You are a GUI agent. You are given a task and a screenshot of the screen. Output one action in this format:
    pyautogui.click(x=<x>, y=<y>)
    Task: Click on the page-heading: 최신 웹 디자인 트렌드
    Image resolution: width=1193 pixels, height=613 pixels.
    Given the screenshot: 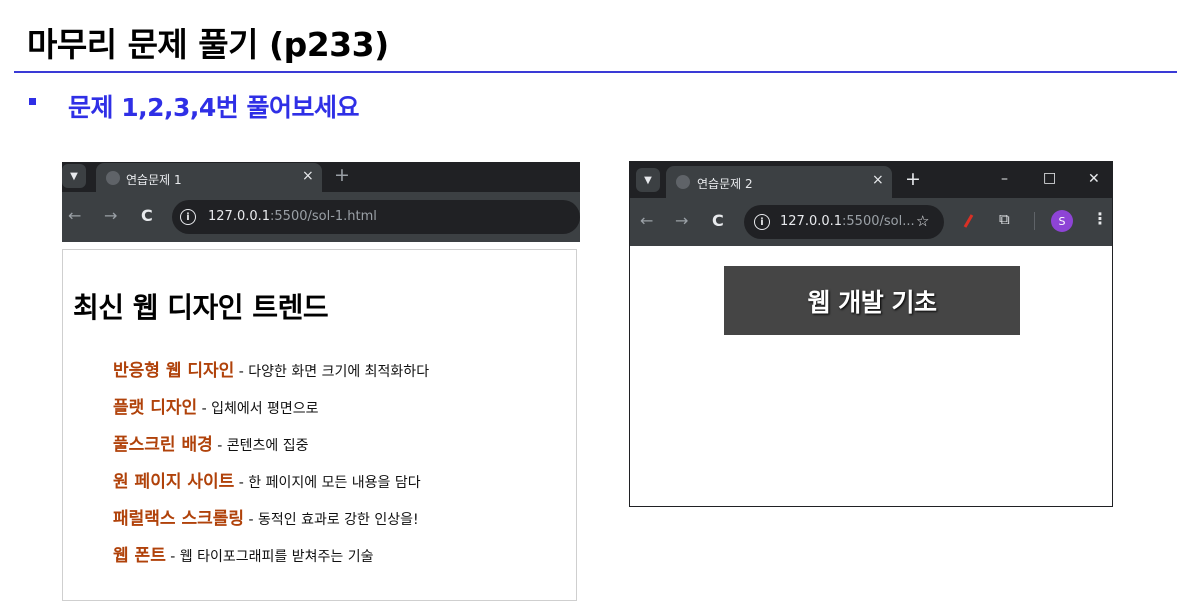 What is the action you would take?
    pyautogui.click(x=201, y=307)
    